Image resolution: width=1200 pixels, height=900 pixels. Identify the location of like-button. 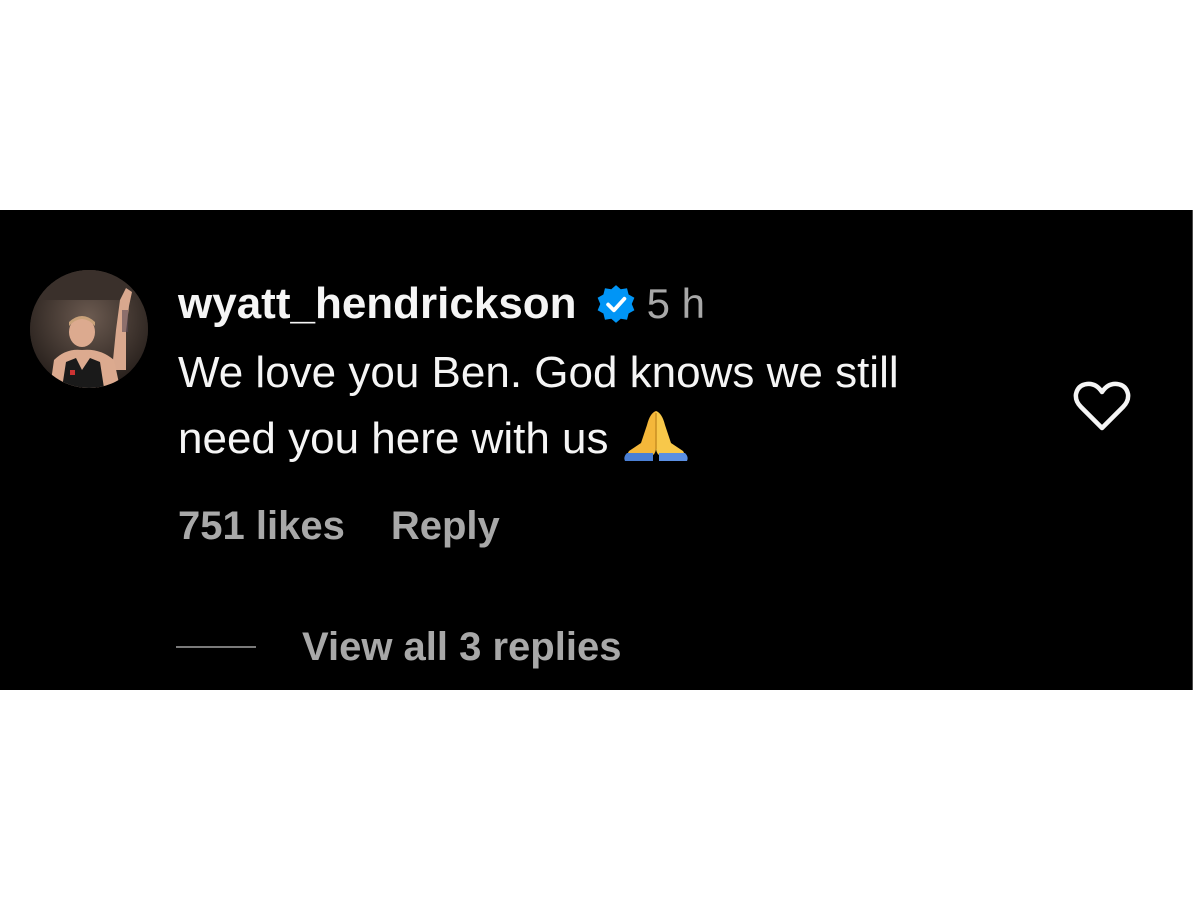
(1102, 406).